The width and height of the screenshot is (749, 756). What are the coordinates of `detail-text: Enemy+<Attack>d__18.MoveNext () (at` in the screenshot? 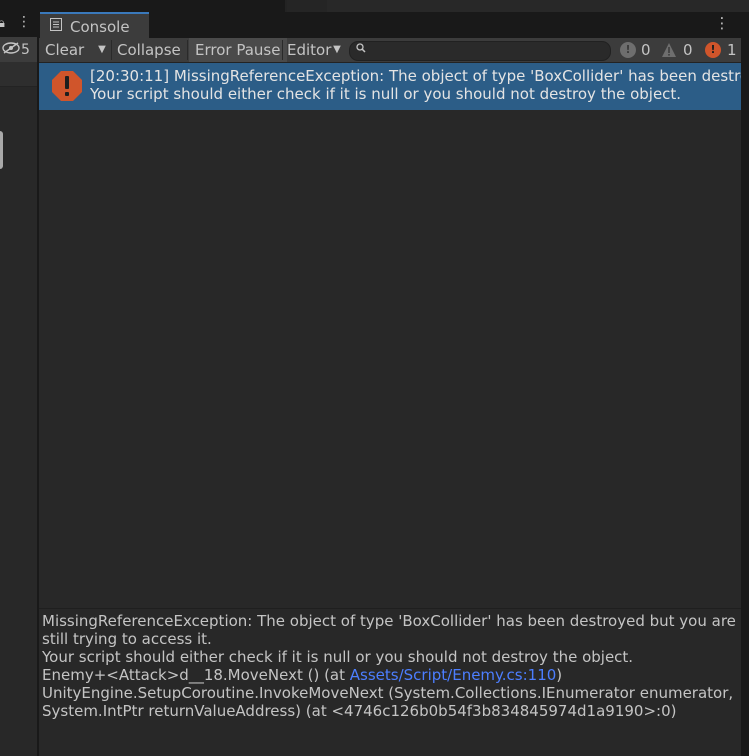 It's located at (196, 675).